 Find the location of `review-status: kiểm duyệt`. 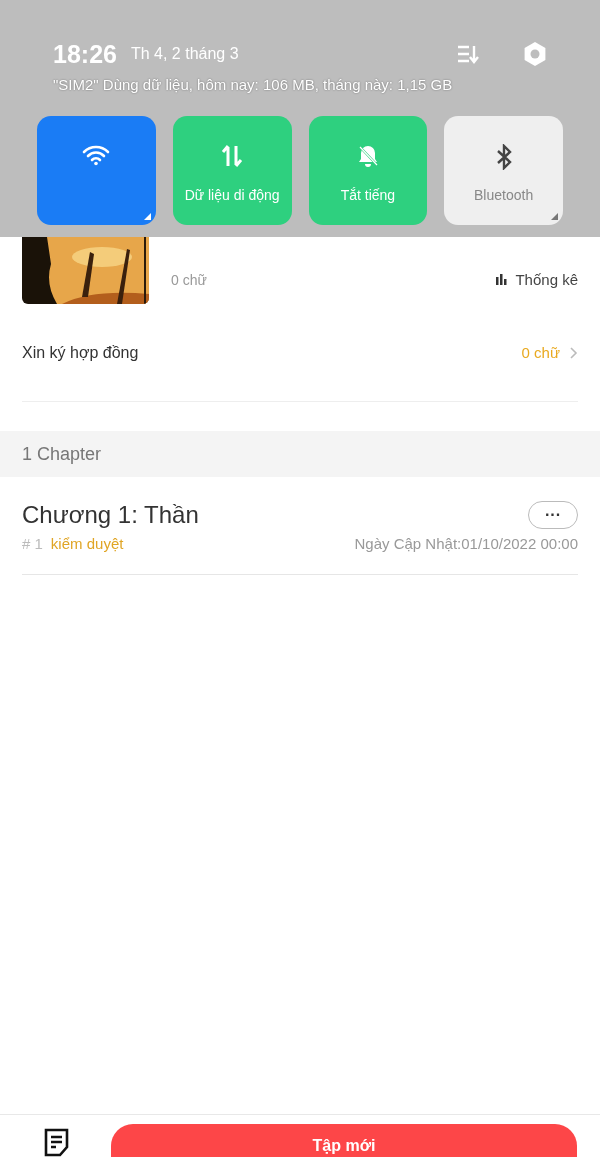

review-status: kiểm duyệt is located at coordinates (87, 543).